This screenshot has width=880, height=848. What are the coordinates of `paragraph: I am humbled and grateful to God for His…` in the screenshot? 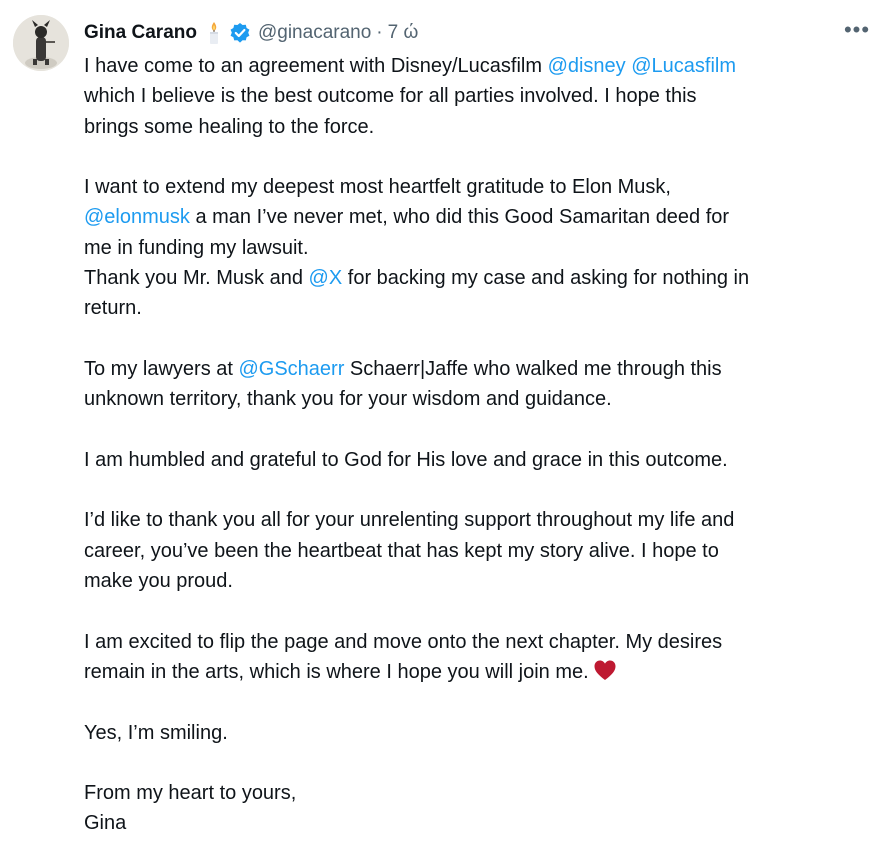 It's located at (406, 459).